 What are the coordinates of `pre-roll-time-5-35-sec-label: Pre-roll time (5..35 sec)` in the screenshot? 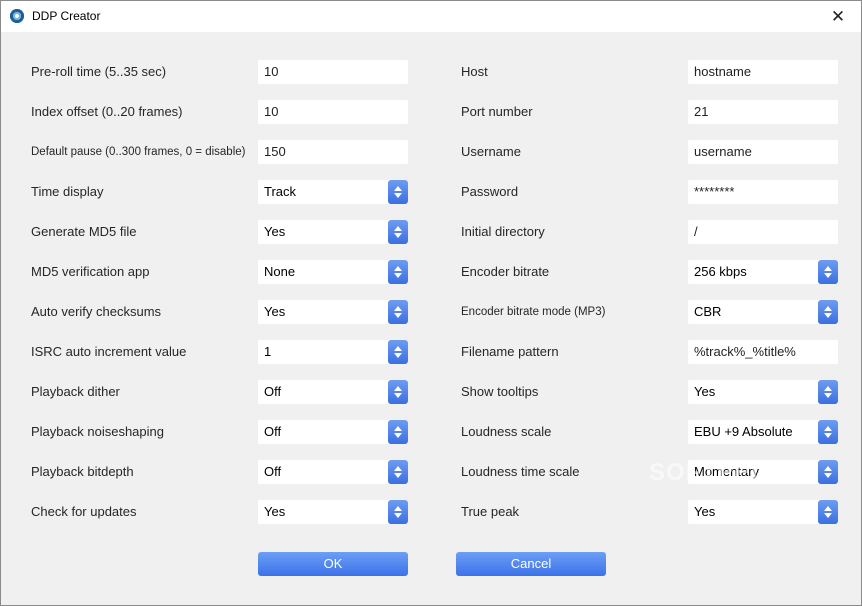 It's located at (99, 71).